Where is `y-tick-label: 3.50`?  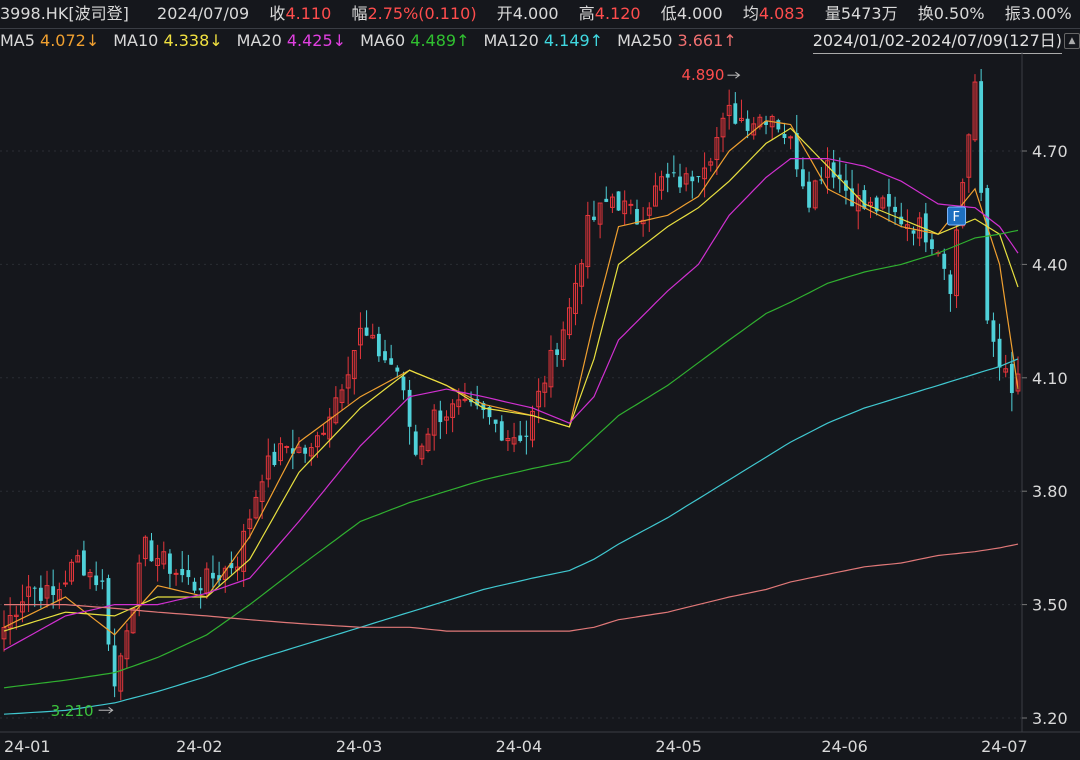 y-tick-label: 3.50 is located at coordinates (1050, 605).